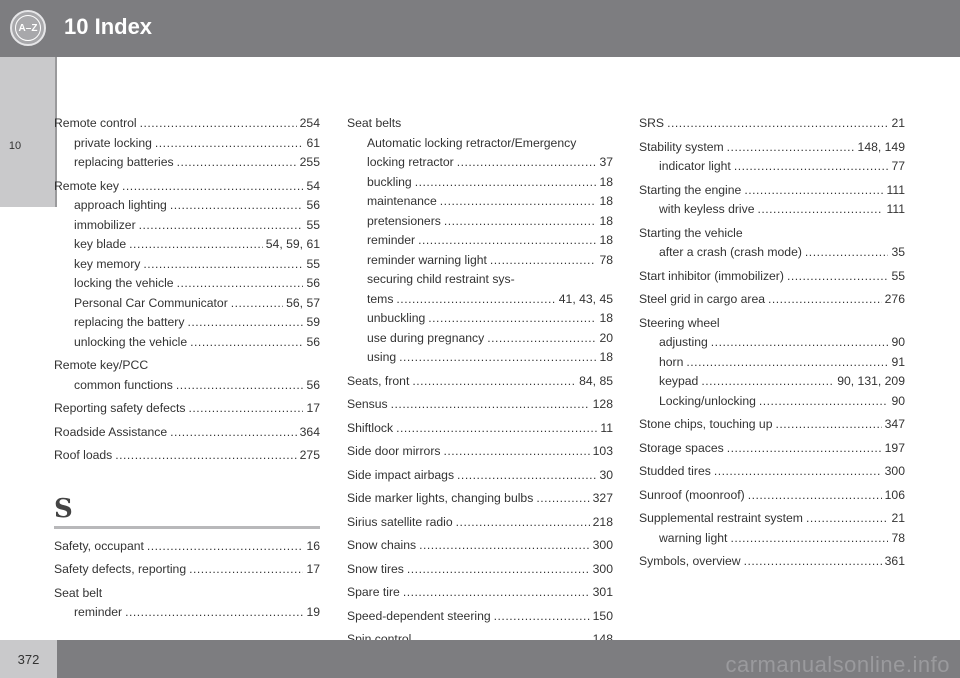  What do you see at coordinates (87, 185) in the screenshot?
I see `entry-text: Remote key` at bounding box center [87, 185].